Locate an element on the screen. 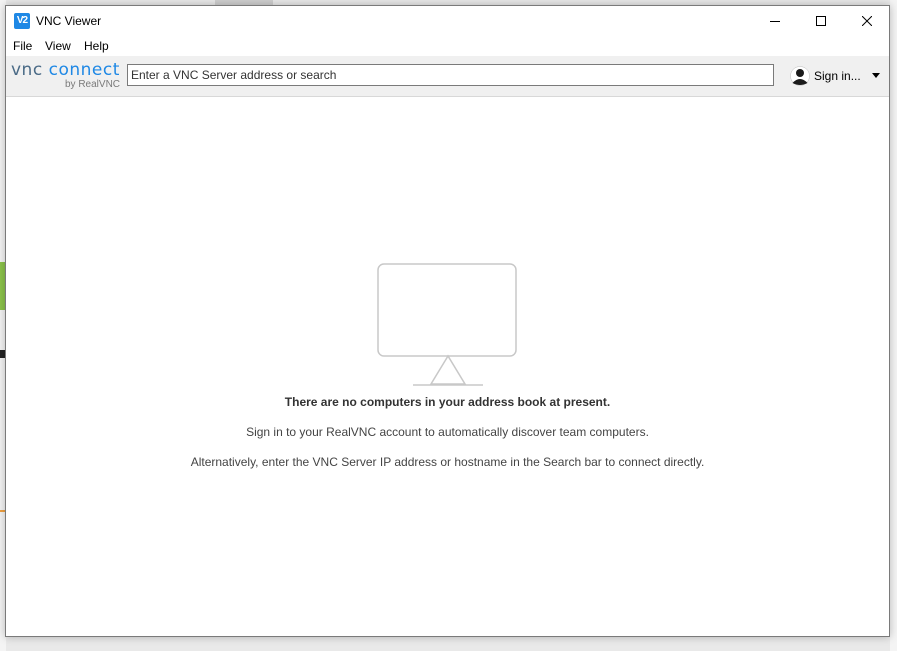 This screenshot has width=897, height=651. logo-wordmark: vnc connect is located at coordinates (65, 70).